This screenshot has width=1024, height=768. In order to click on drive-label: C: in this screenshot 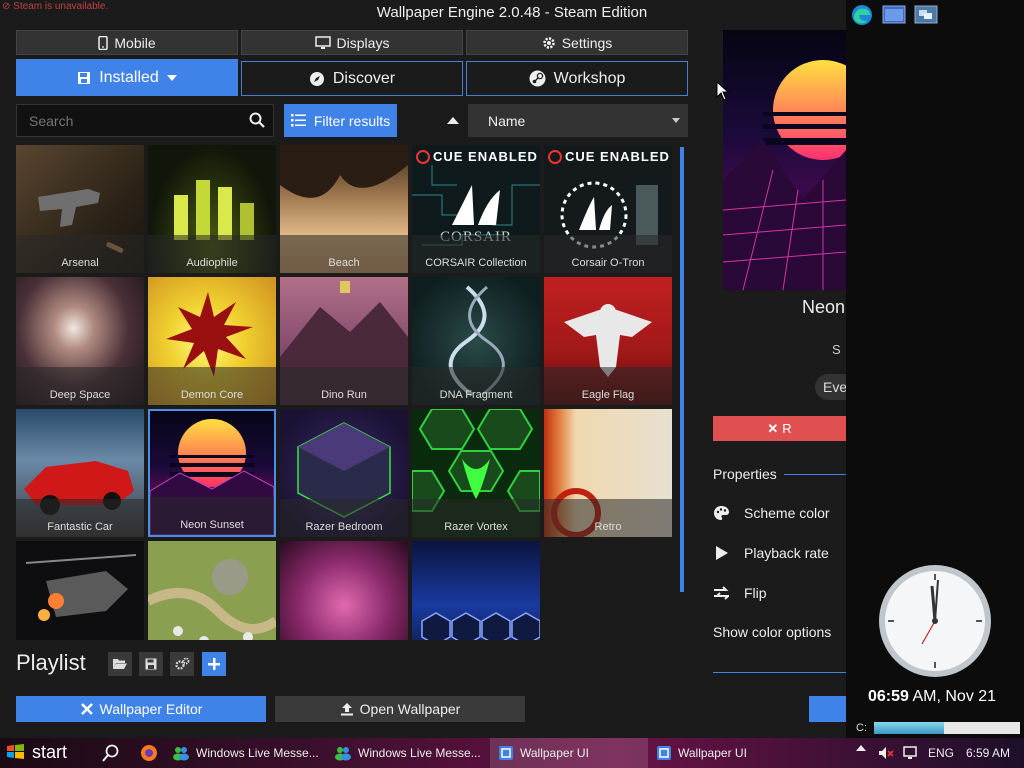, I will do `click(861, 728)`.